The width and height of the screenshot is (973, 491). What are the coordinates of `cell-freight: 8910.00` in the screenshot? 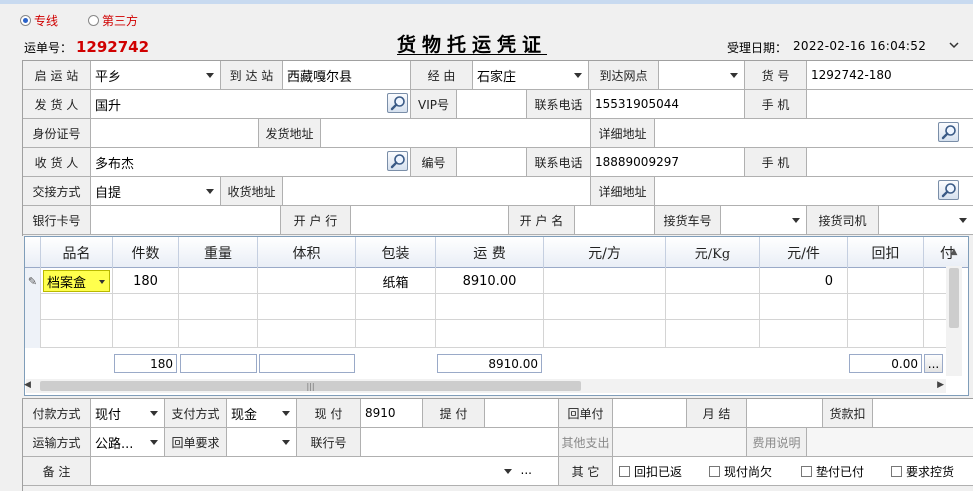 It's located at (490, 281).